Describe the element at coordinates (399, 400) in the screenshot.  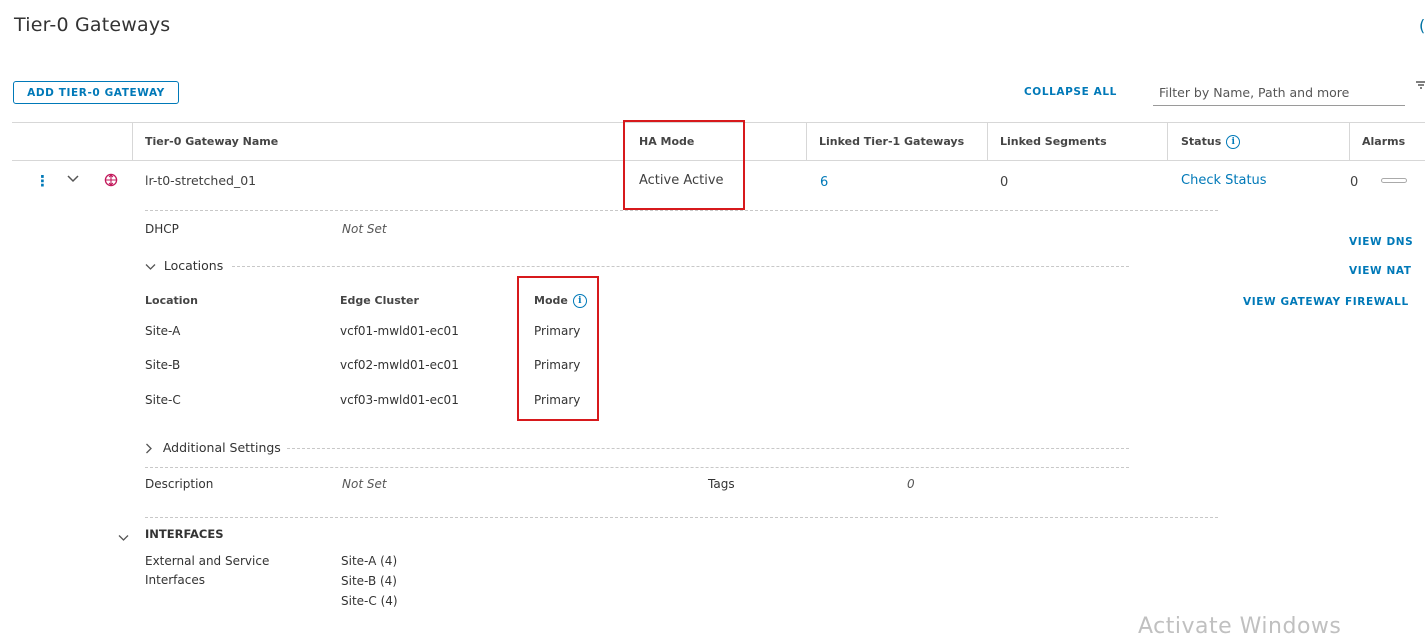
I see `edge-cluster-name: vcf03-mwld01-ec01` at that location.